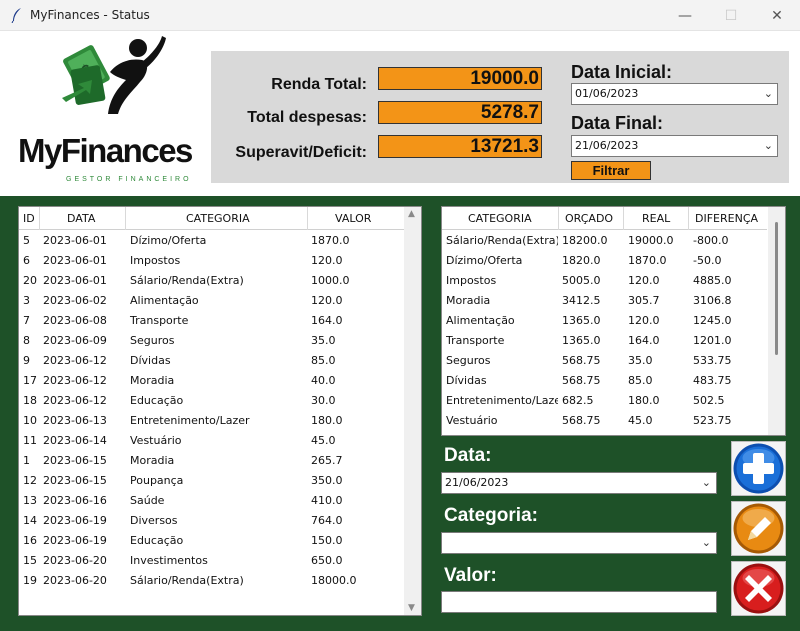  What do you see at coordinates (472, 420) in the screenshot?
I see `cell-categoria: Vestuário` at bounding box center [472, 420].